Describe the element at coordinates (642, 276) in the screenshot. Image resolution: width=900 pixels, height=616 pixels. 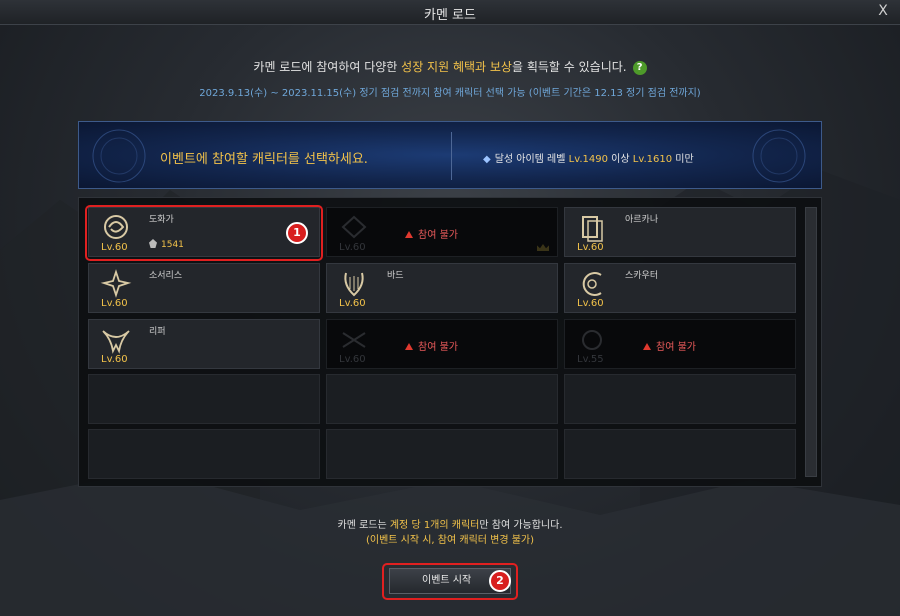
I see `character-name: 스카우터` at that location.